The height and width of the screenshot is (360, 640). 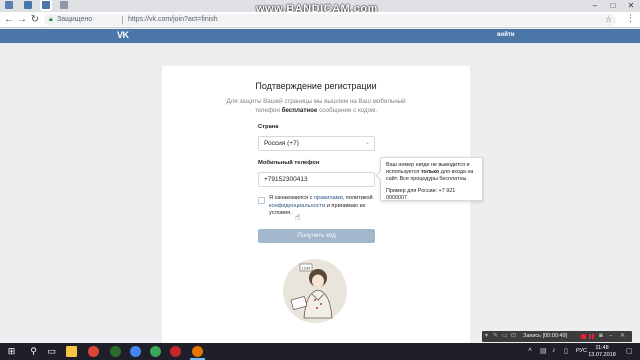 I want to click on close-window-button: ✕, so click(x=631, y=6).